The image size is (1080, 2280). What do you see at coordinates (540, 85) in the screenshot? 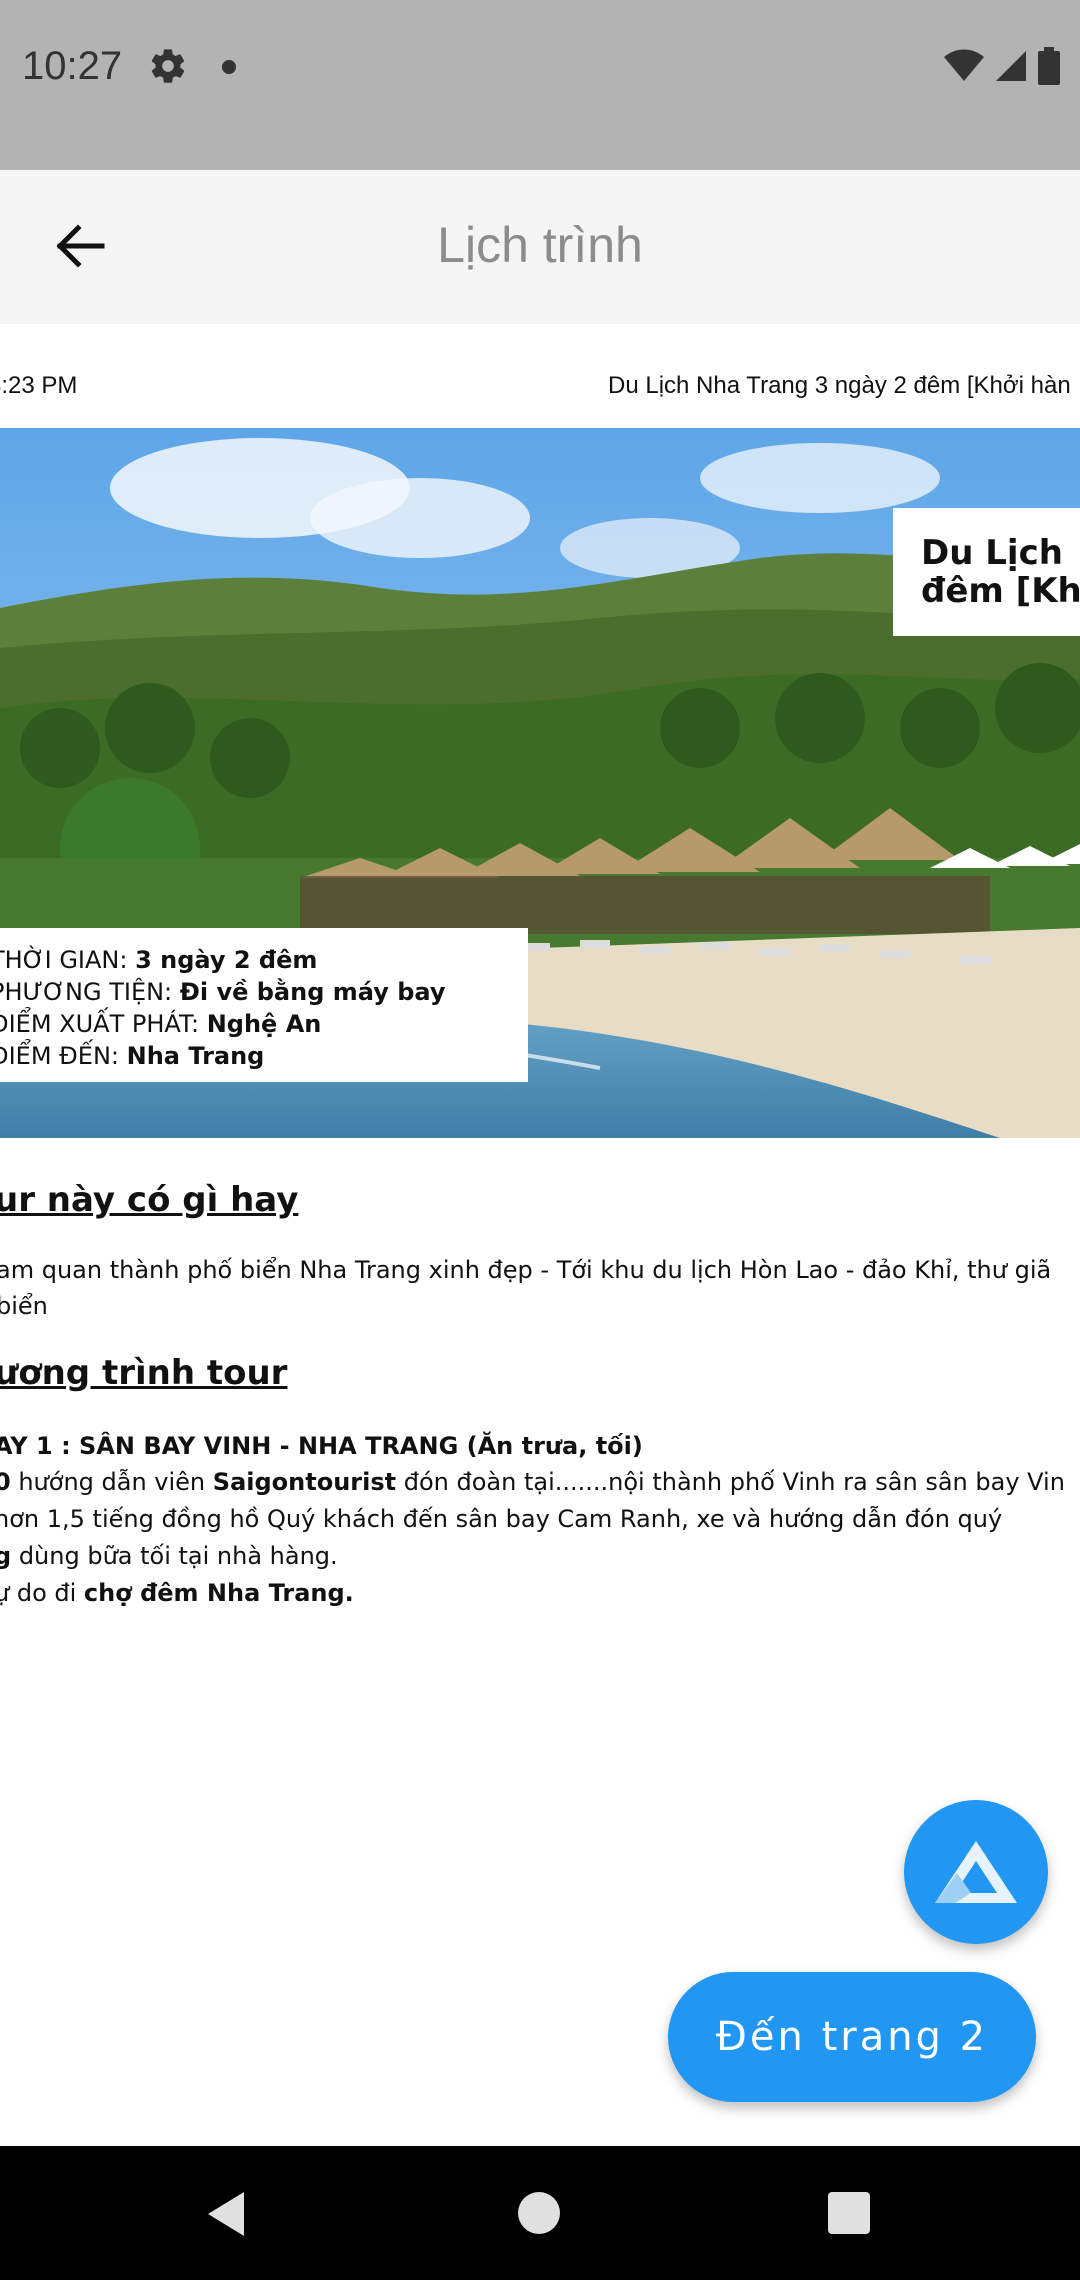
I see `status-bar: 10:27` at bounding box center [540, 85].